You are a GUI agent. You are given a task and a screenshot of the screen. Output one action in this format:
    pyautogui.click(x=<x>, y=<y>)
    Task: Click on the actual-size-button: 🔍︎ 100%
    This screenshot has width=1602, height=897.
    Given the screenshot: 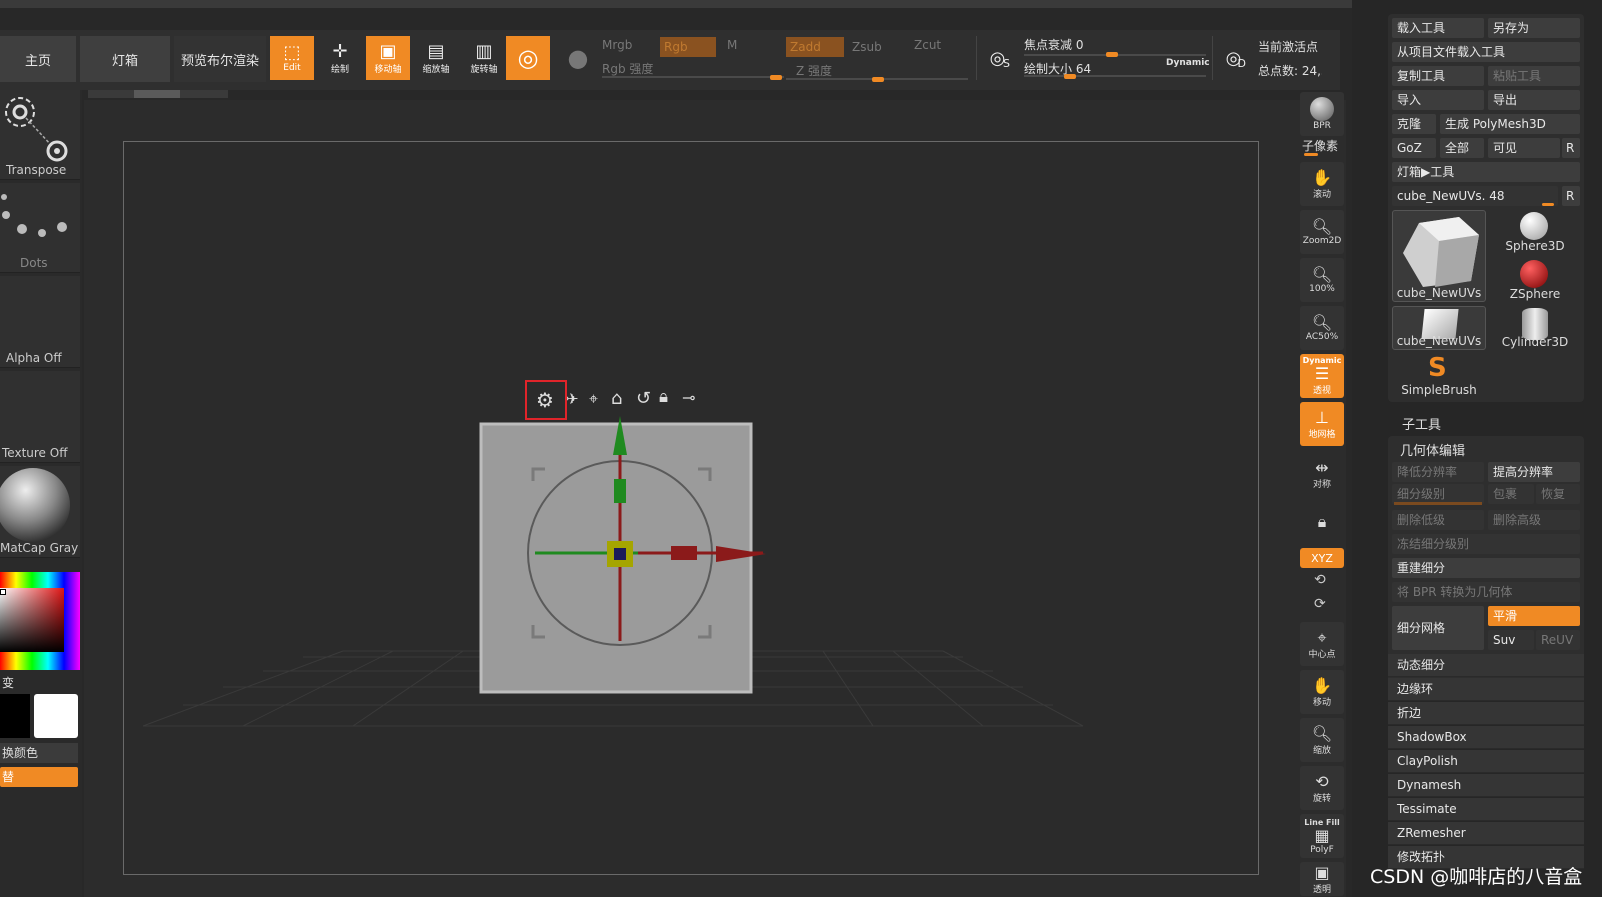 What is the action you would take?
    pyautogui.click(x=1322, y=280)
    